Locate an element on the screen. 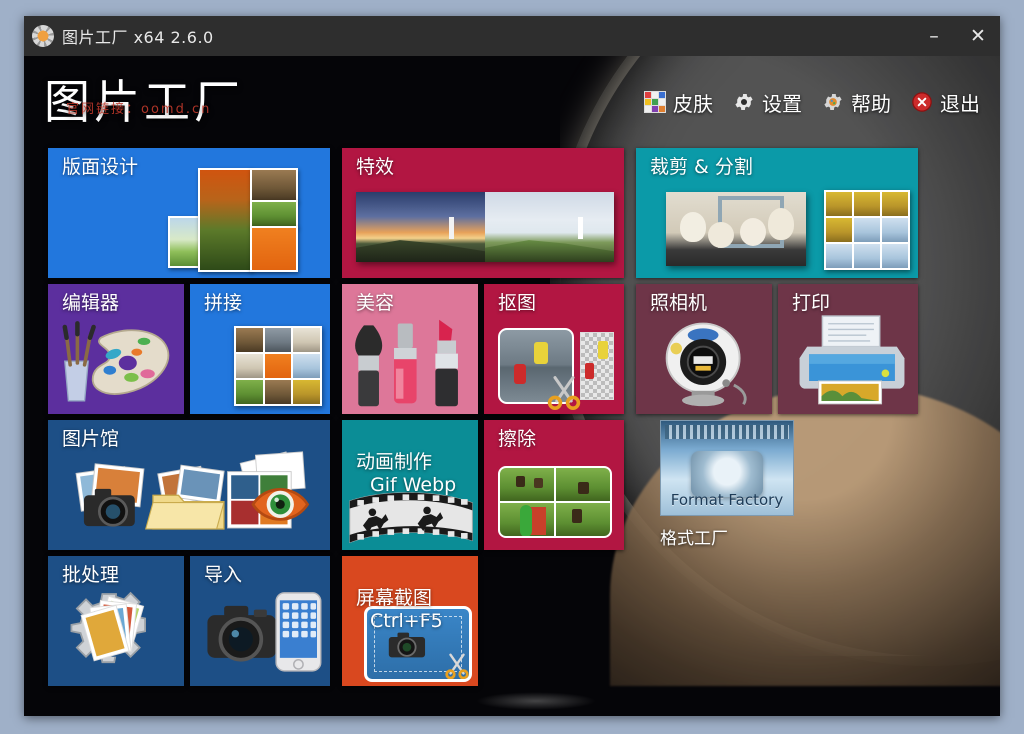 This screenshot has width=1024, height=734. menu-item-help: 帮助 is located at coordinates (856, 102).